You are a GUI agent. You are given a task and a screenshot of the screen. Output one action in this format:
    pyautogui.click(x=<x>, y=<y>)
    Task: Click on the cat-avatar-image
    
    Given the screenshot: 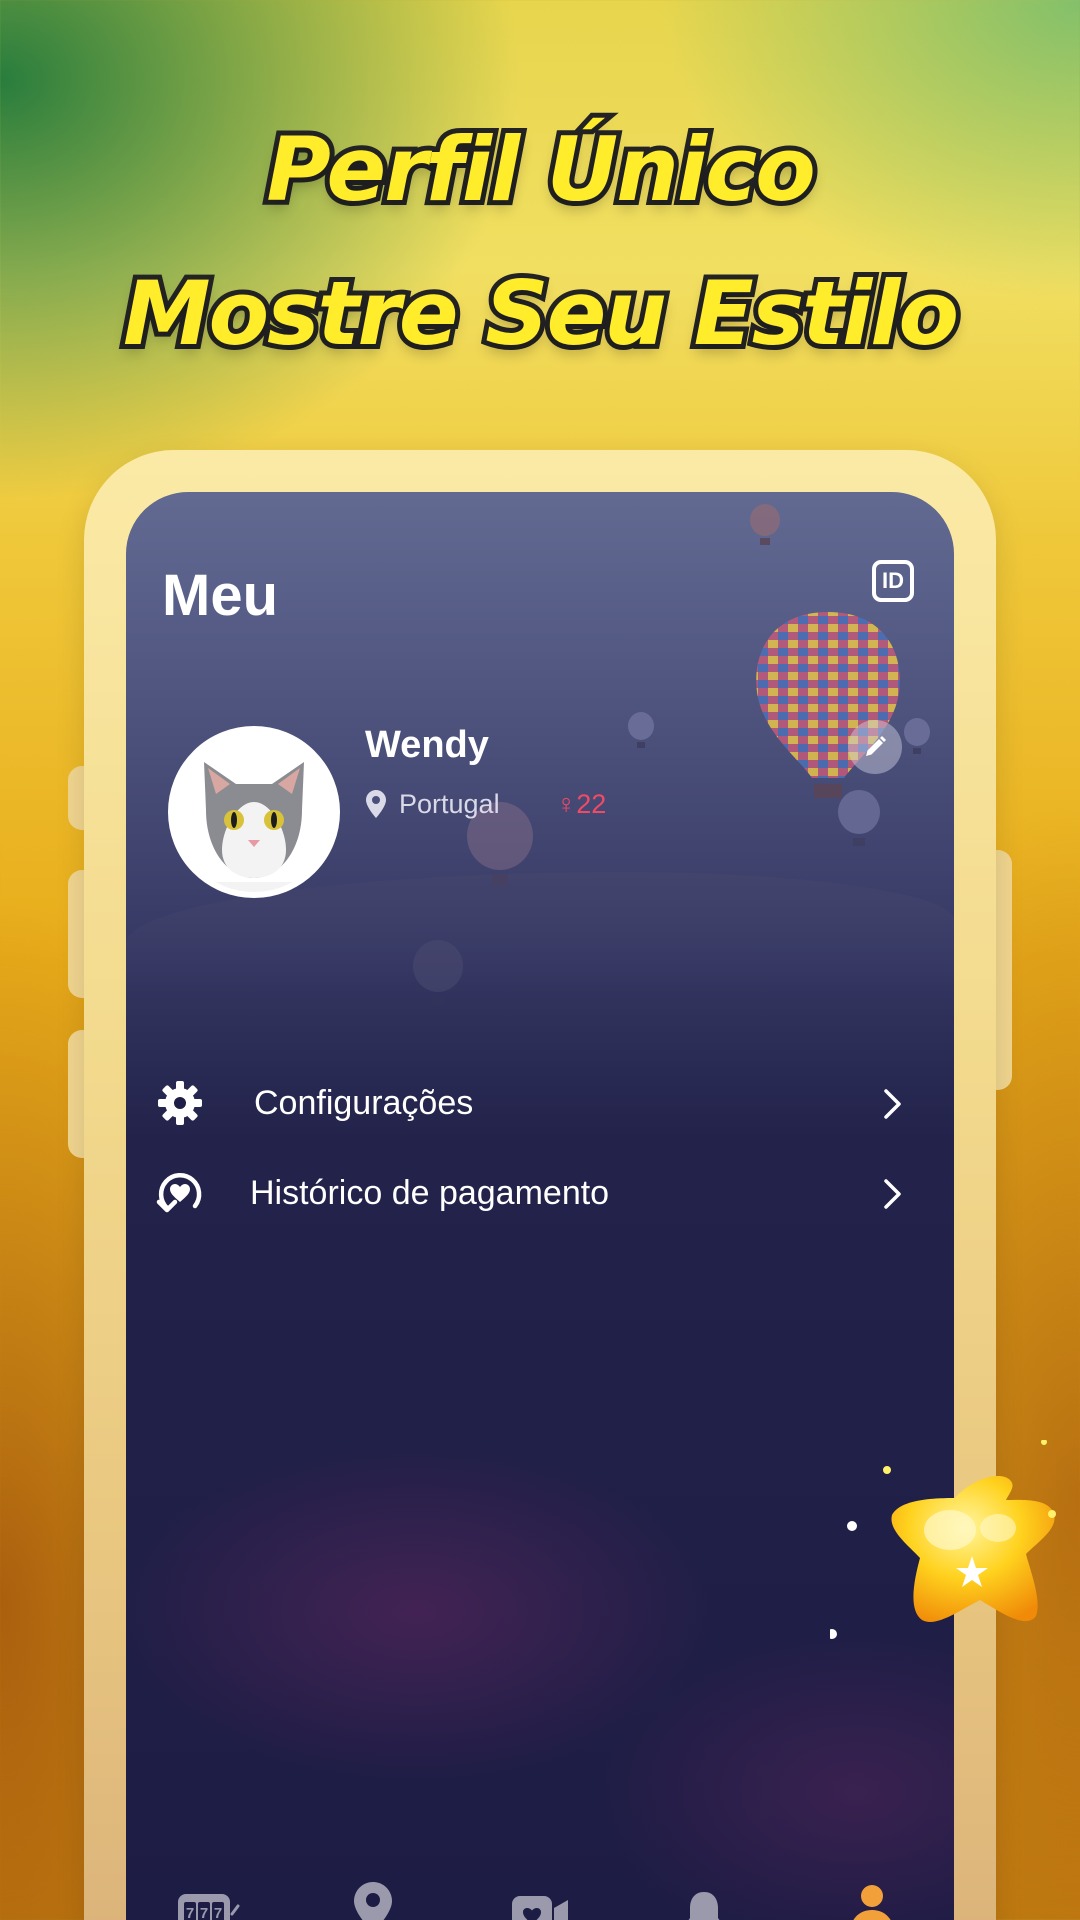 What is the action you would take?
    pyautogui.click(x=254, y=812)
    